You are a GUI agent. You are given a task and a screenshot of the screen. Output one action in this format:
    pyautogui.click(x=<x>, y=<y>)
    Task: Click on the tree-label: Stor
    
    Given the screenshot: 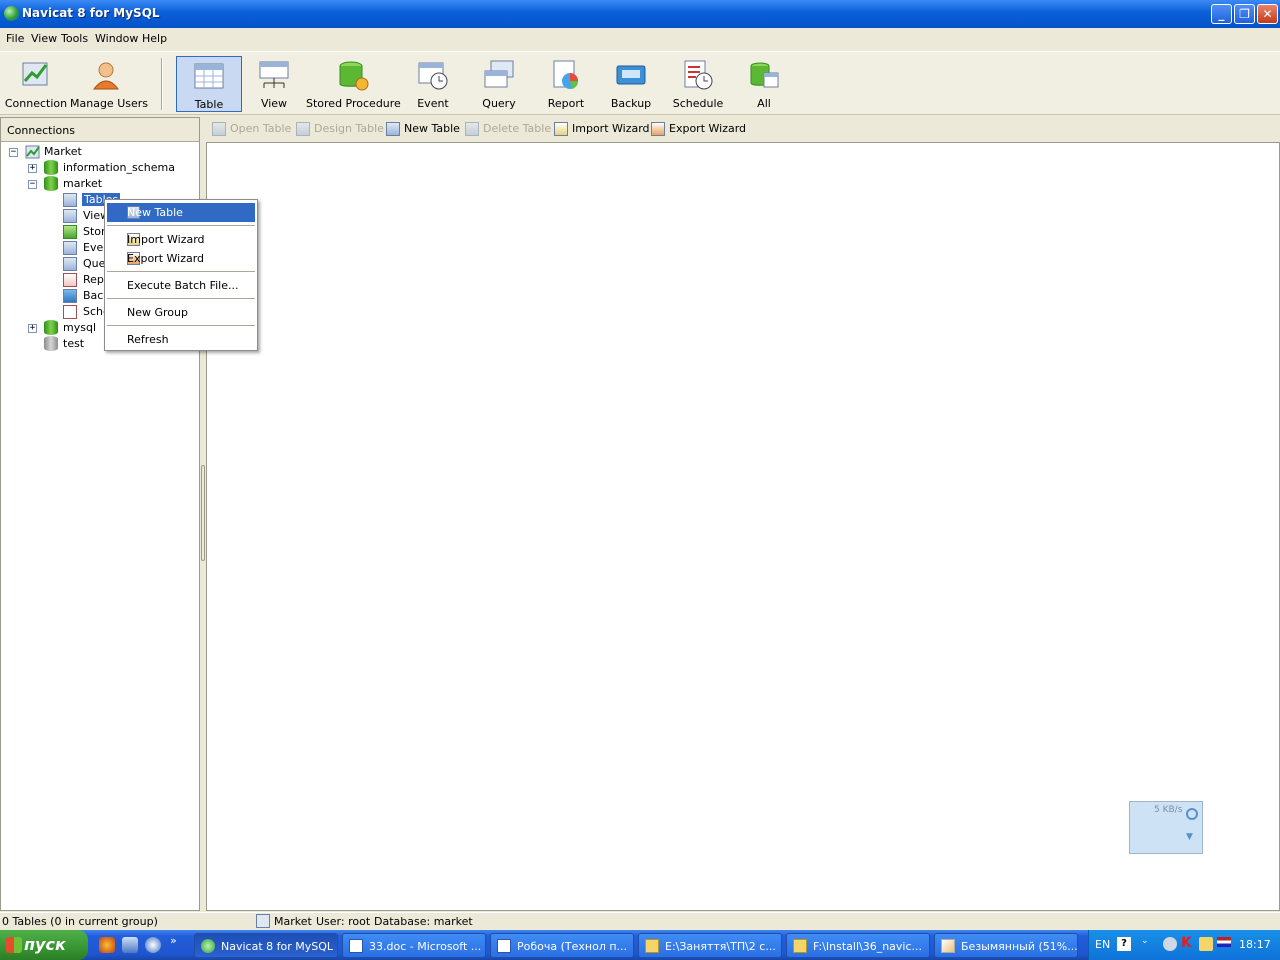 What is the action you would take?
    pyautogui.click(x=94, y=231)
    